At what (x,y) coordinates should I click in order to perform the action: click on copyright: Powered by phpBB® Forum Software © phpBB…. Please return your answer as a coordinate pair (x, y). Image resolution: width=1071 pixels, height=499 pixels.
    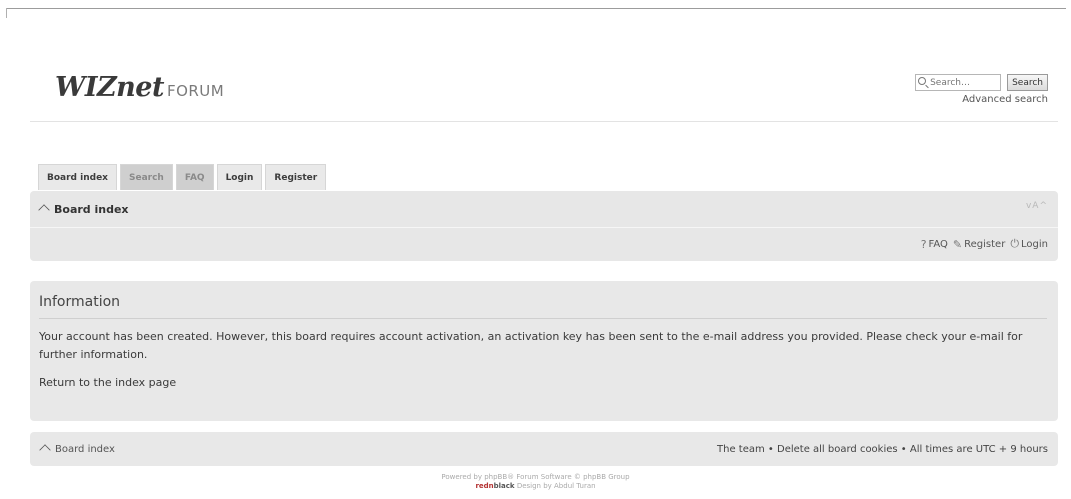
    Looking at the image, I should click on (535, 482).